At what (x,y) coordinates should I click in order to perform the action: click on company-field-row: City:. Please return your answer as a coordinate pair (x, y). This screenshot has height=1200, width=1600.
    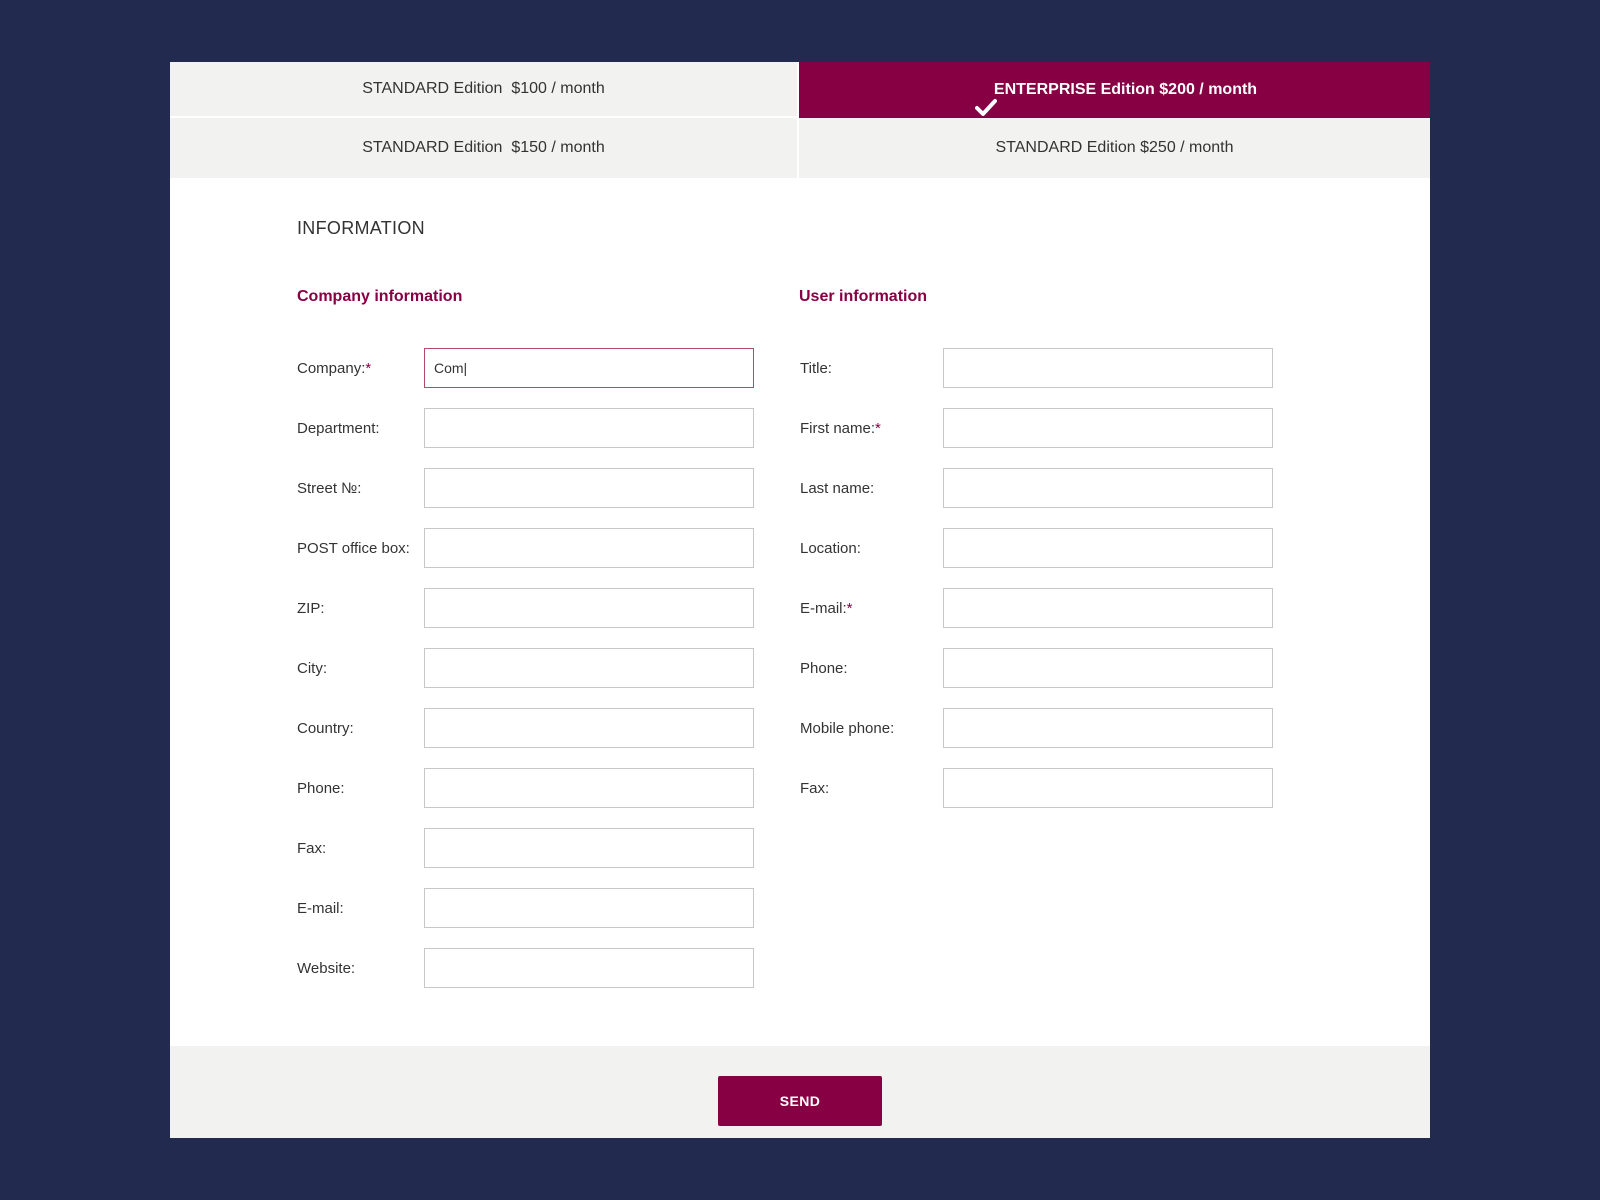
    Looking at the image, I should click on (525, 668).